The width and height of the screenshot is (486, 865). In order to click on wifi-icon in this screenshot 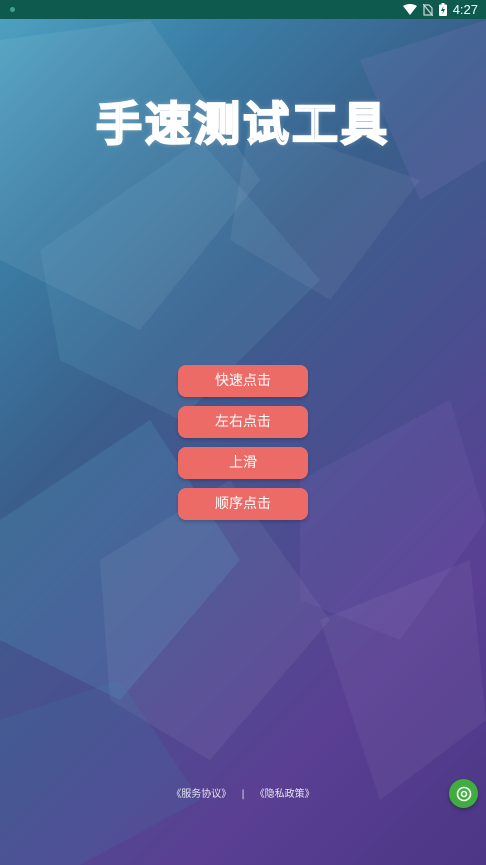, I will do `click(409, 9)`.